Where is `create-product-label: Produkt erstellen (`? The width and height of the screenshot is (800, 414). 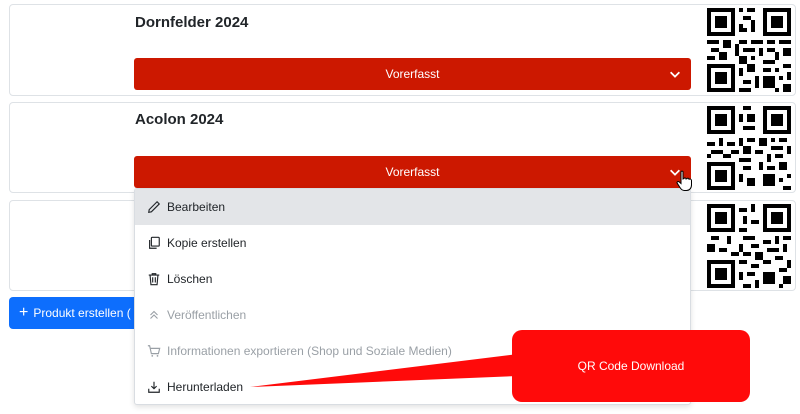 create-product-label: Produkt erstellen ( is located at coordinates (82, 313).